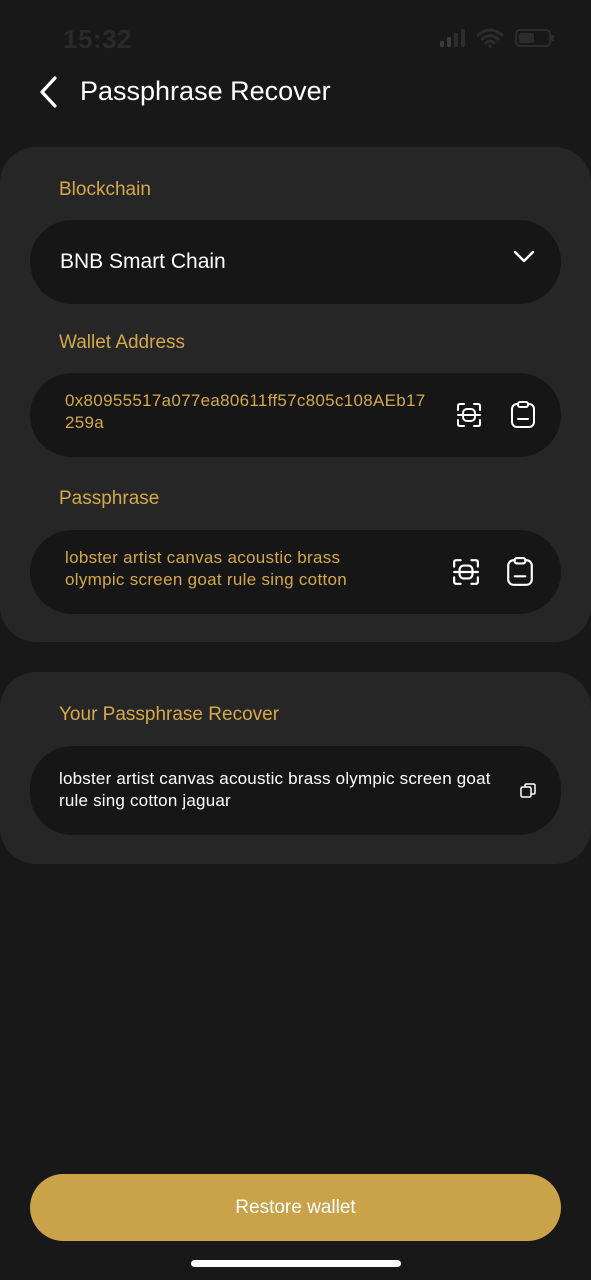 The image size is (591, 1280). What do you see at coordinates (122, 342) in the screenshot?
I see `wallet-address-label: Wallet Address` at bounding box center [122, 342].